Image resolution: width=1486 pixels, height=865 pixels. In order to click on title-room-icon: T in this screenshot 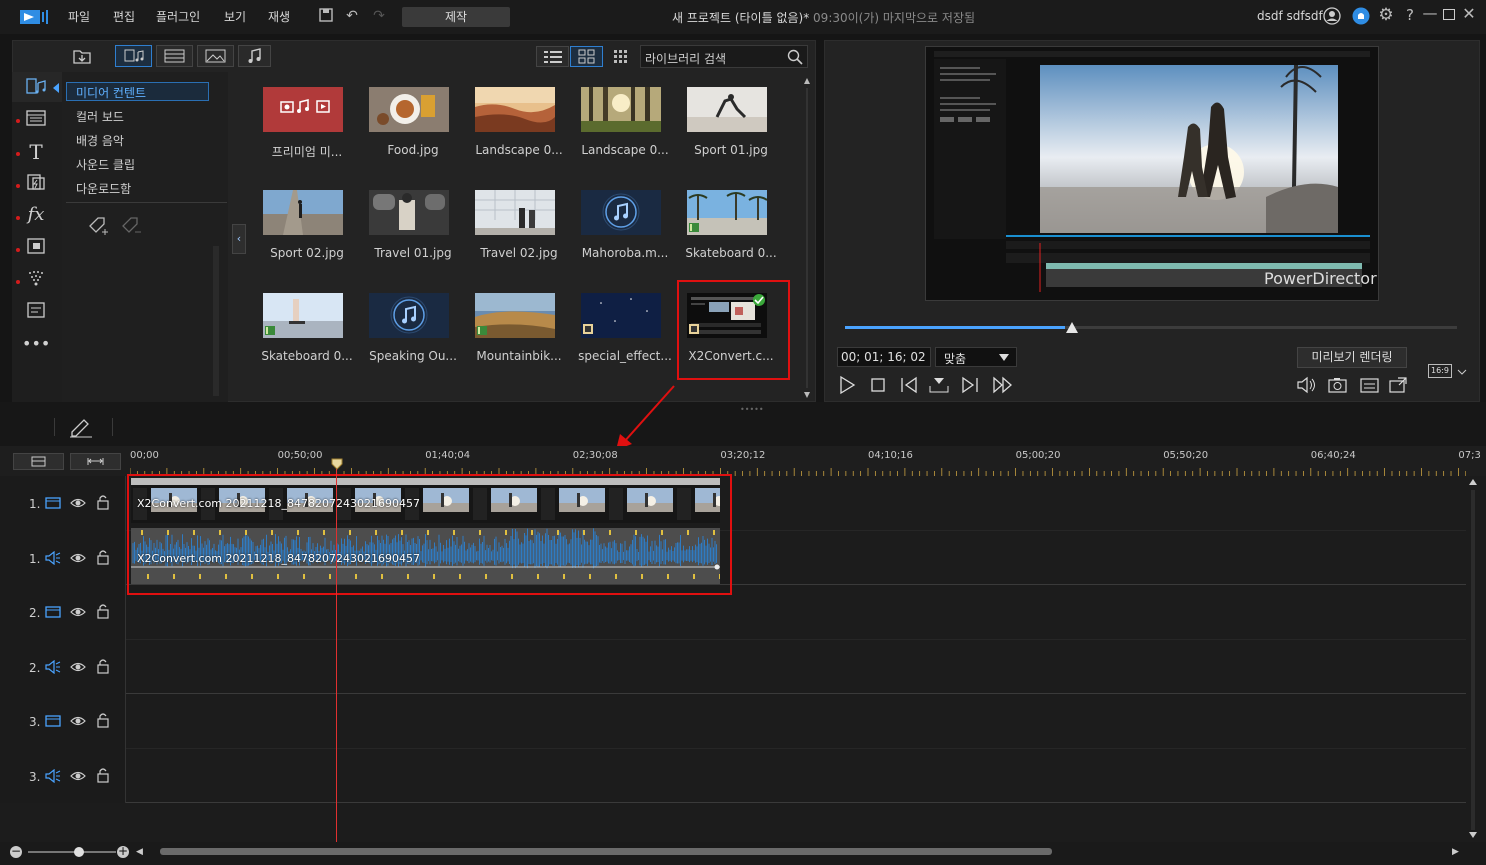, I will do `click(36, 152)`.